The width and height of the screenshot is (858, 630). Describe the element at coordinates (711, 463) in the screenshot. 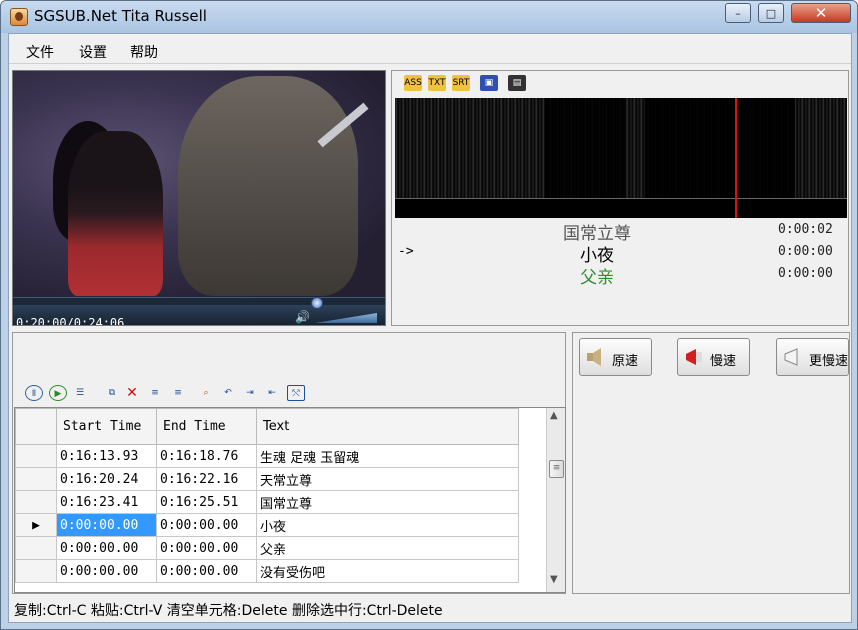

I see `speed-panel: 原速 慢速 更慢速` at that location.